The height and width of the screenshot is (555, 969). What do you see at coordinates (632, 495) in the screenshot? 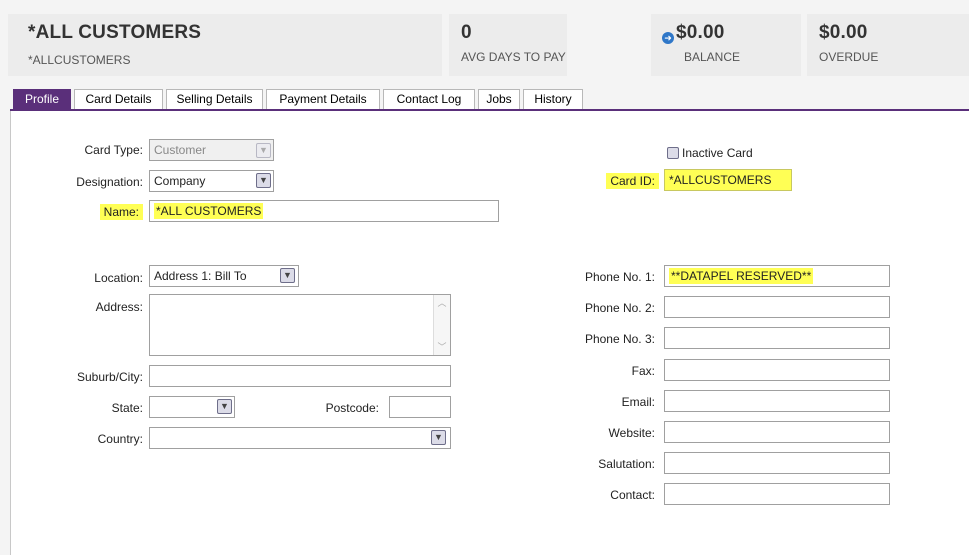
I see `contact-label: Contact:` at bounding box center [632, 495].